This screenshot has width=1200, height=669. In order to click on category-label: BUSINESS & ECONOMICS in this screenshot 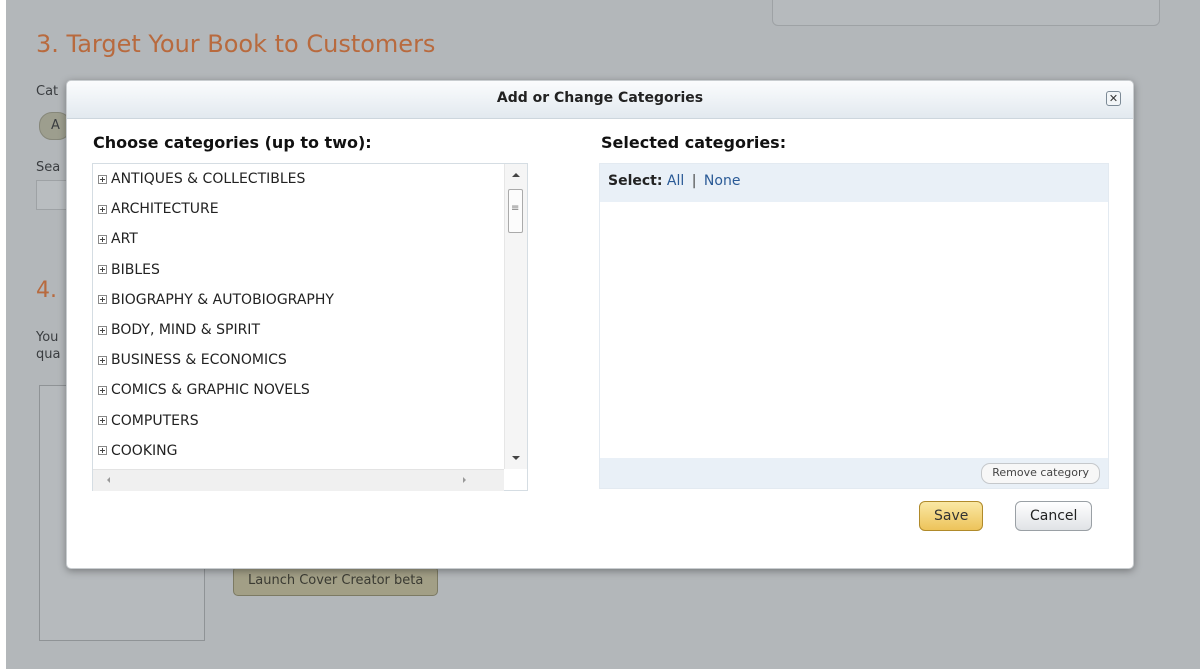, I will do `click(199, 360)`.